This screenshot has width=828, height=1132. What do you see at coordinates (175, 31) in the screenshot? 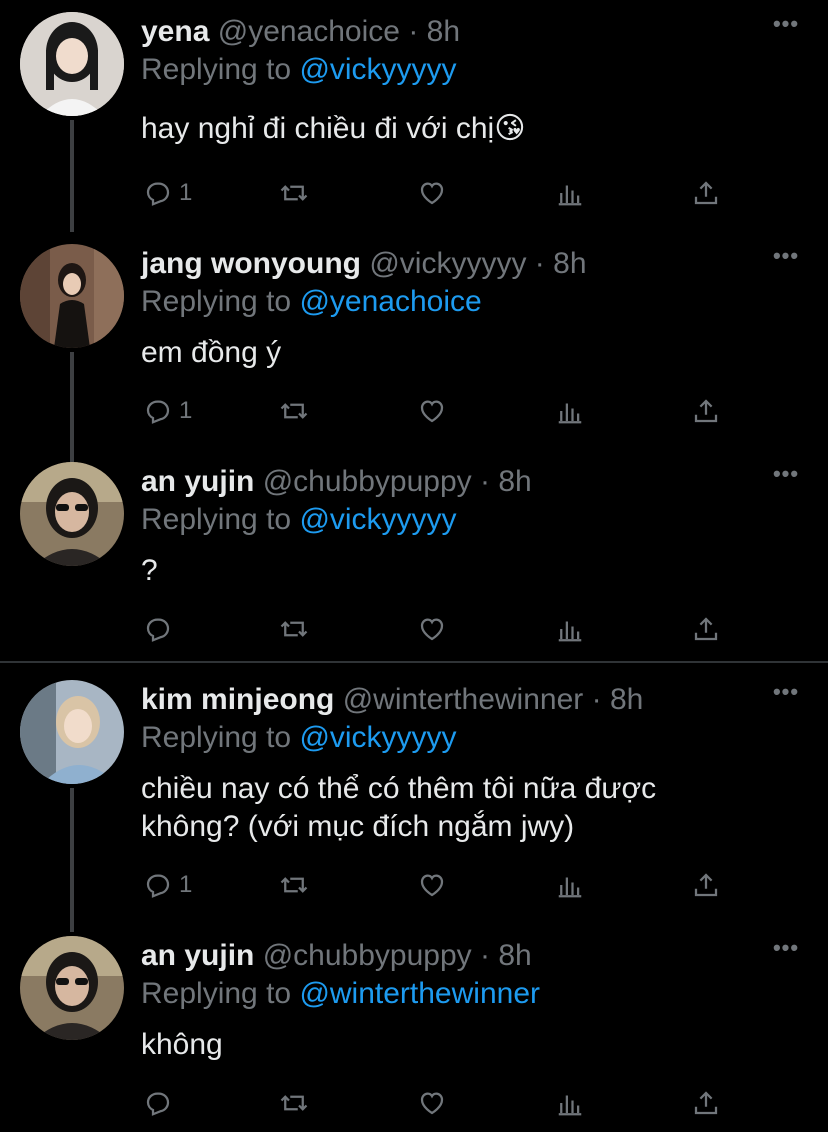
I see `display-name: yena` at bounding box center [175, 31].